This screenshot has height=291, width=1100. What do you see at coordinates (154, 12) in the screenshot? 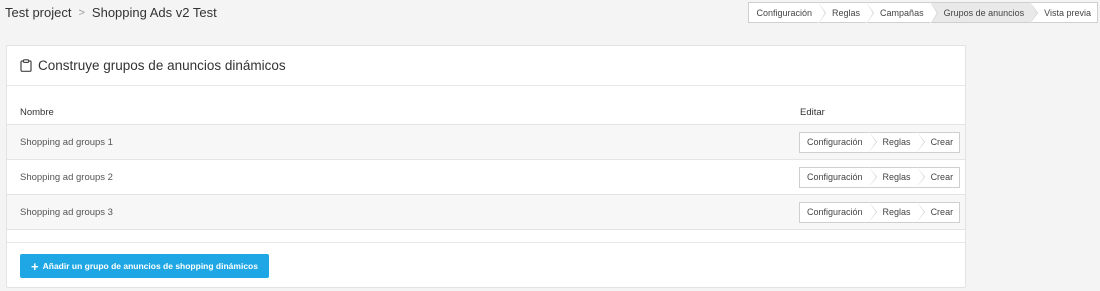
I see `breadcrumb-current: Shopping Ads v2 Test` at bounding box center [154, 12].